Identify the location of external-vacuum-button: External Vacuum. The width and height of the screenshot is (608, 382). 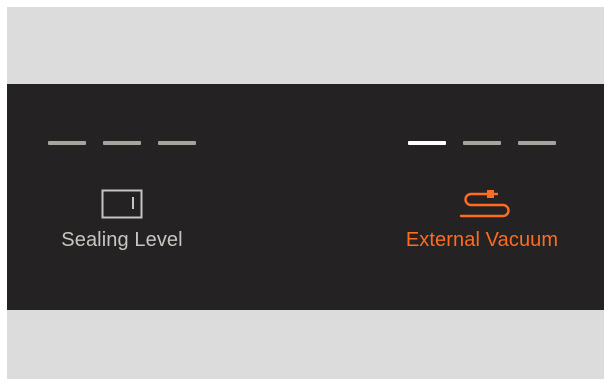
(482, 219).